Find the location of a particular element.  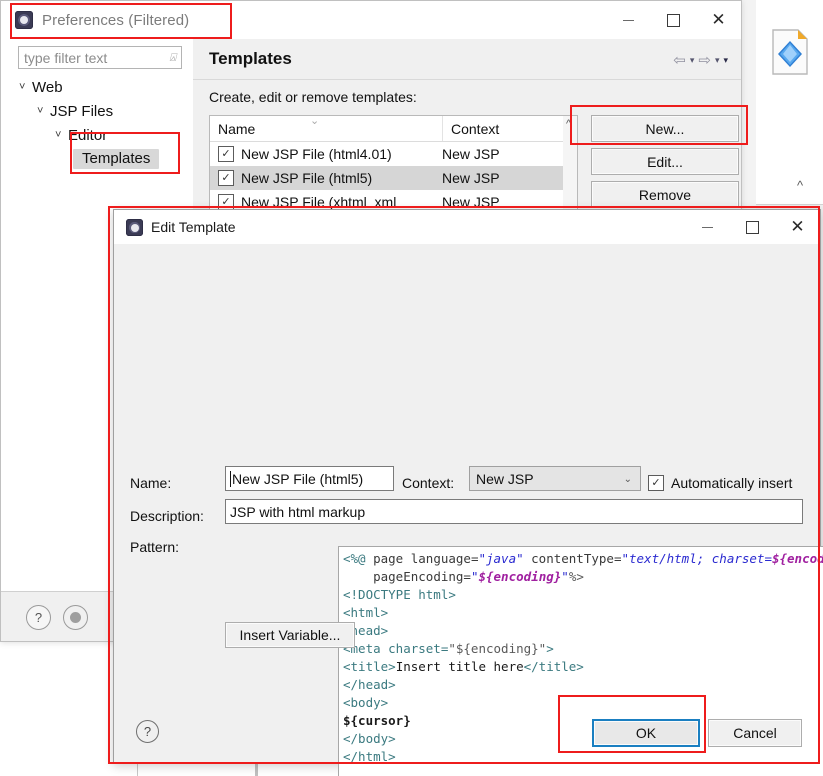

sort-indicator-icon: ⌄ is located at coordinates (315, 121).